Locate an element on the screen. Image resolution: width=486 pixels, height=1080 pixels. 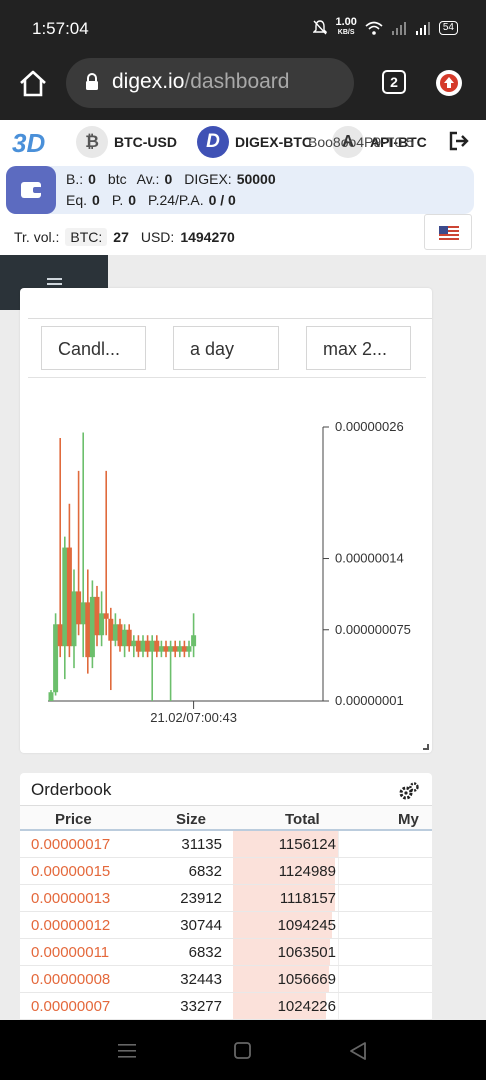
system-icons: 1.00 KB/S 54 is located at coordinates (385, 26).